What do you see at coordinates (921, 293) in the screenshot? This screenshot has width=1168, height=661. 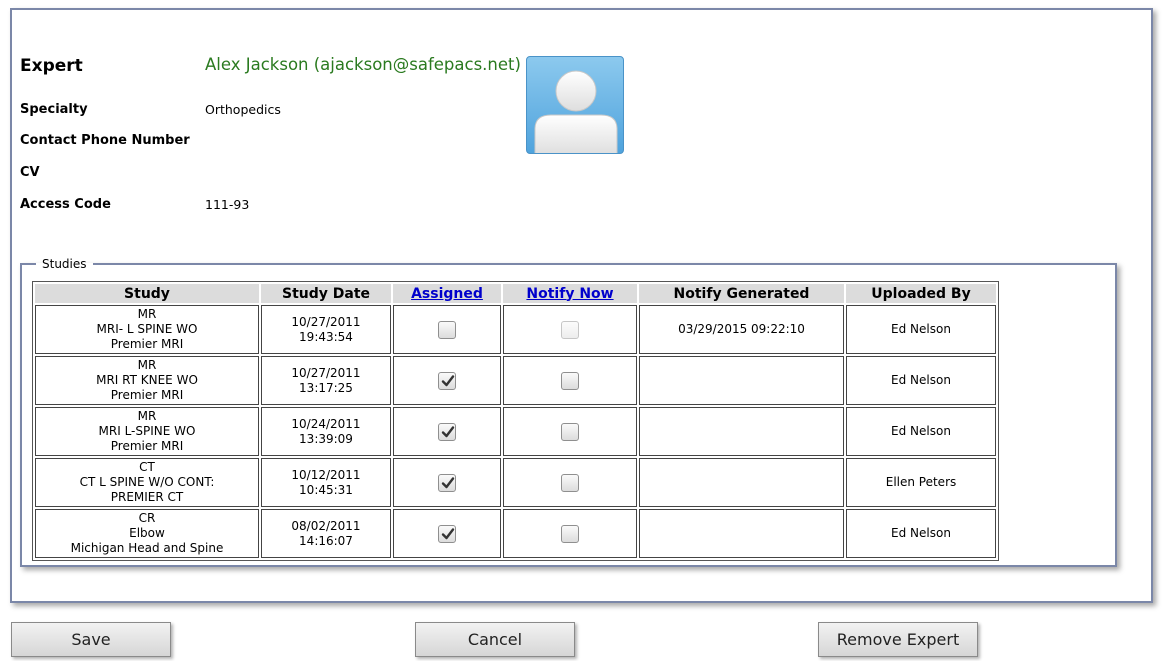 I see `col-uploaded-by: Uploaded By` at bounding box center [921, 293].